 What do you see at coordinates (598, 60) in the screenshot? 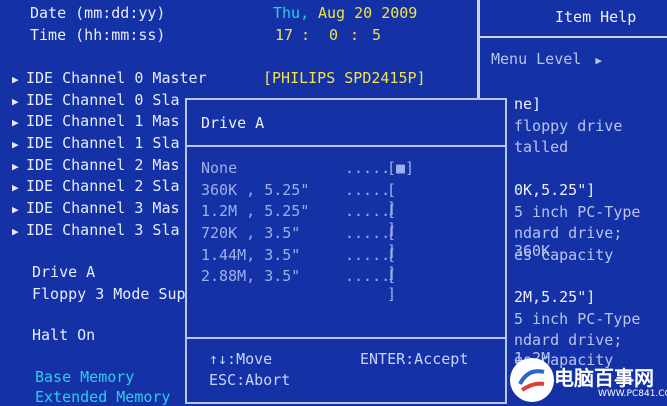
I see `menu-level-arrow-icon: ▶` at bounding box center [598, 60].